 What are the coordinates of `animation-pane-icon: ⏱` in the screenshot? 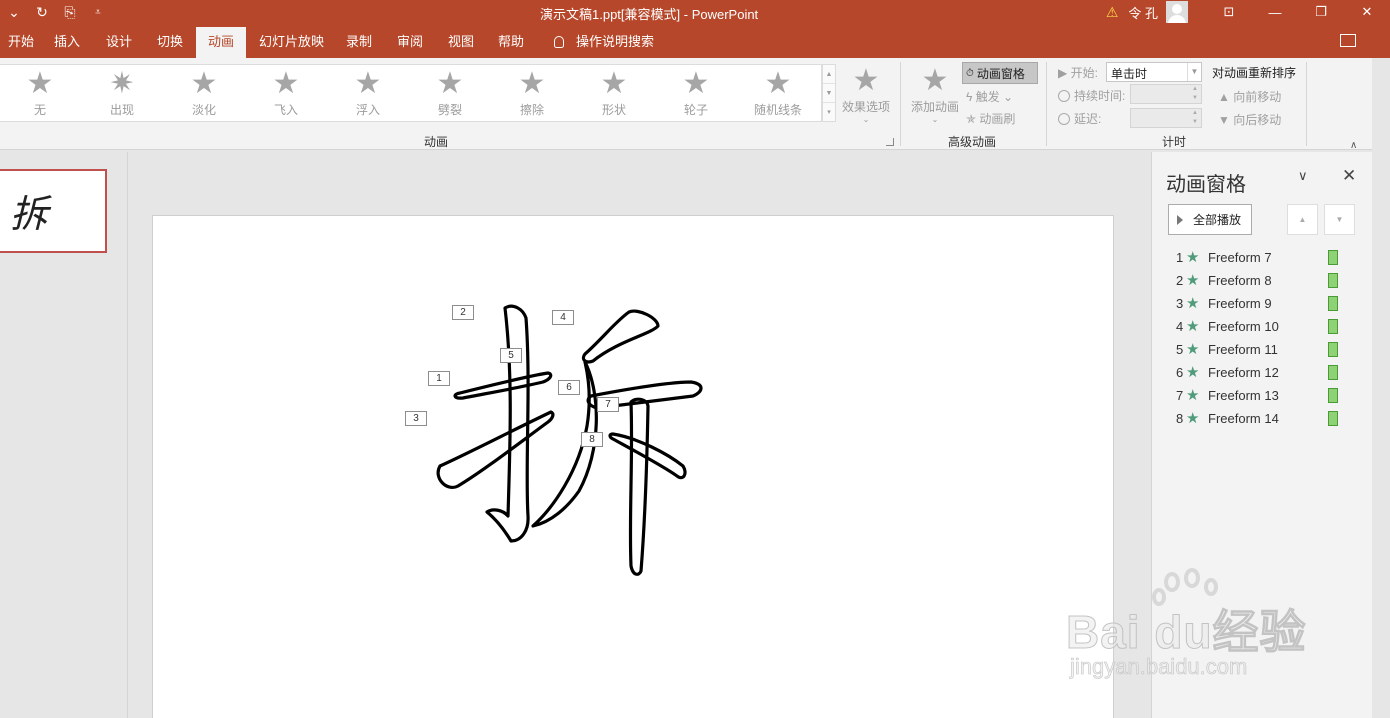 It's located at (970, 73).